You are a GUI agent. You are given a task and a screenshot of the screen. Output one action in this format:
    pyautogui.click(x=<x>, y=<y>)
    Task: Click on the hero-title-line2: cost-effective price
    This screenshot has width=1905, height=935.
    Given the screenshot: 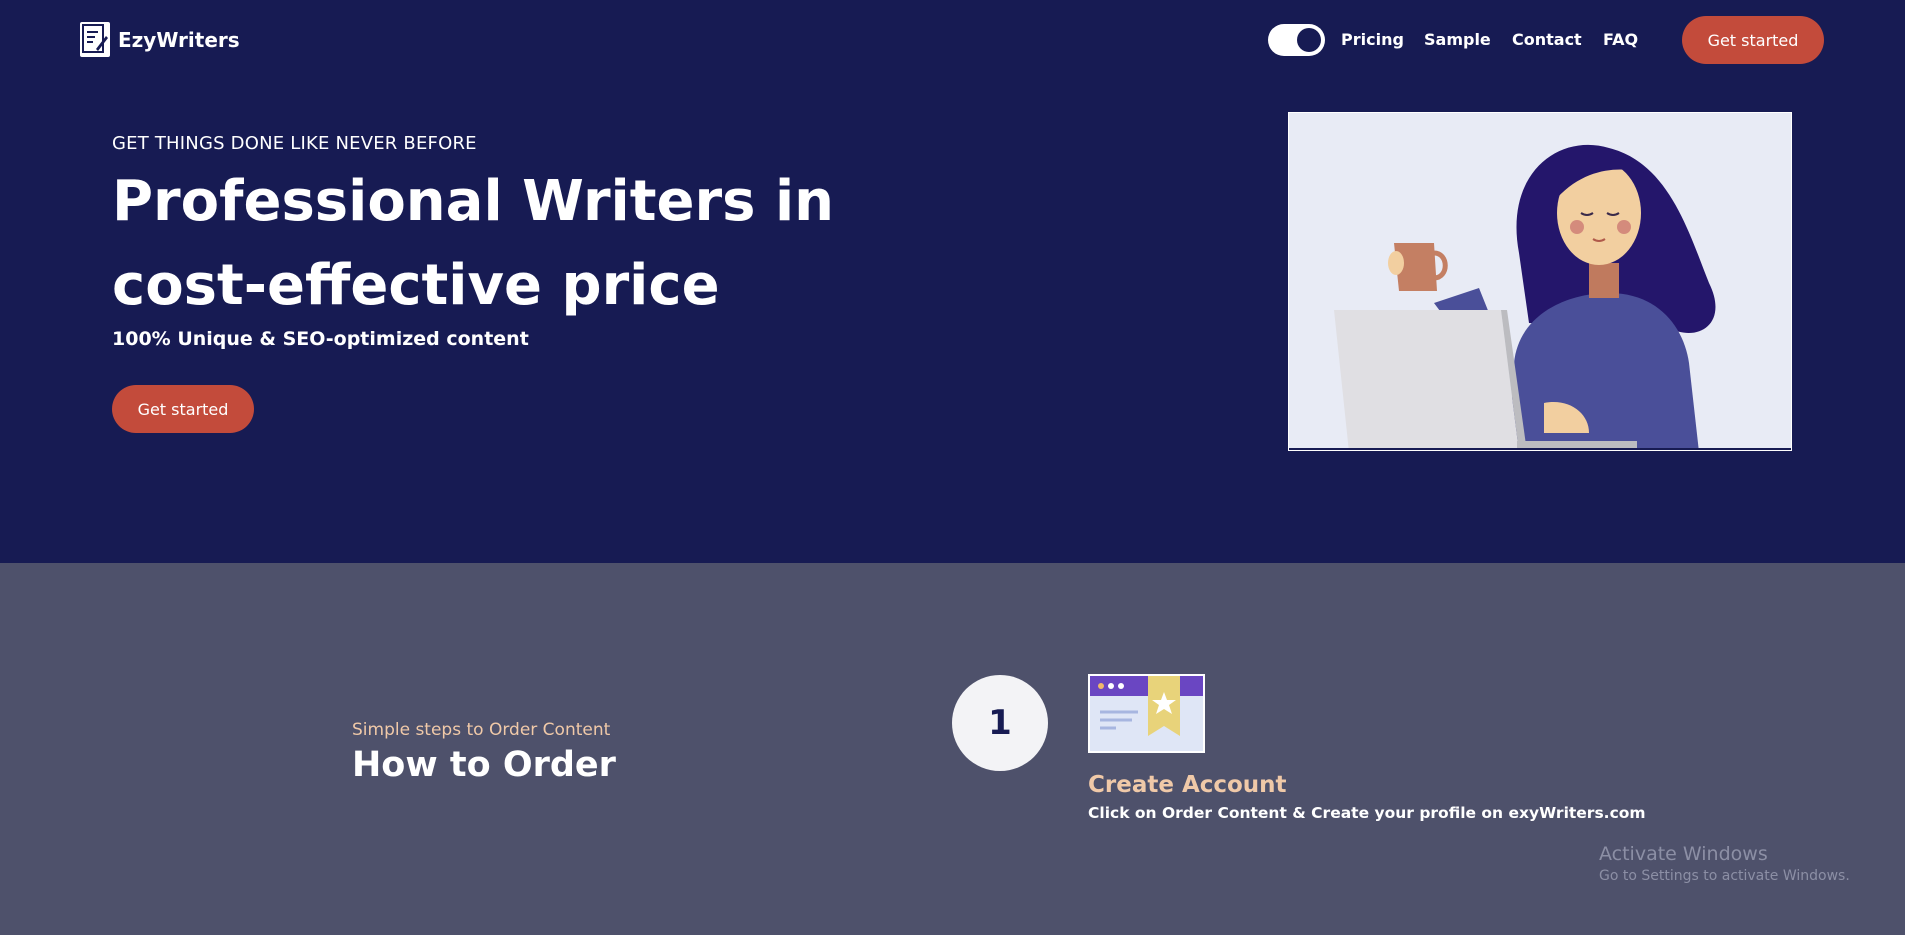 What is the action you would take?
    pyautogui.click(x=416, y=285)
    